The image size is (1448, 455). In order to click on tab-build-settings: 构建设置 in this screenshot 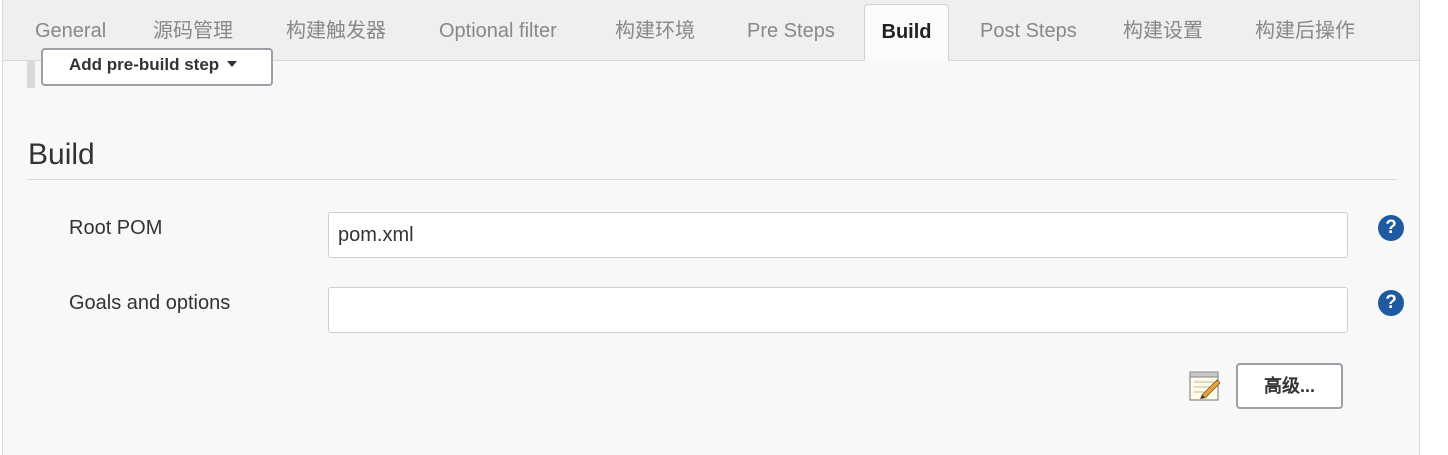, I will do `click(1163, 31)`.